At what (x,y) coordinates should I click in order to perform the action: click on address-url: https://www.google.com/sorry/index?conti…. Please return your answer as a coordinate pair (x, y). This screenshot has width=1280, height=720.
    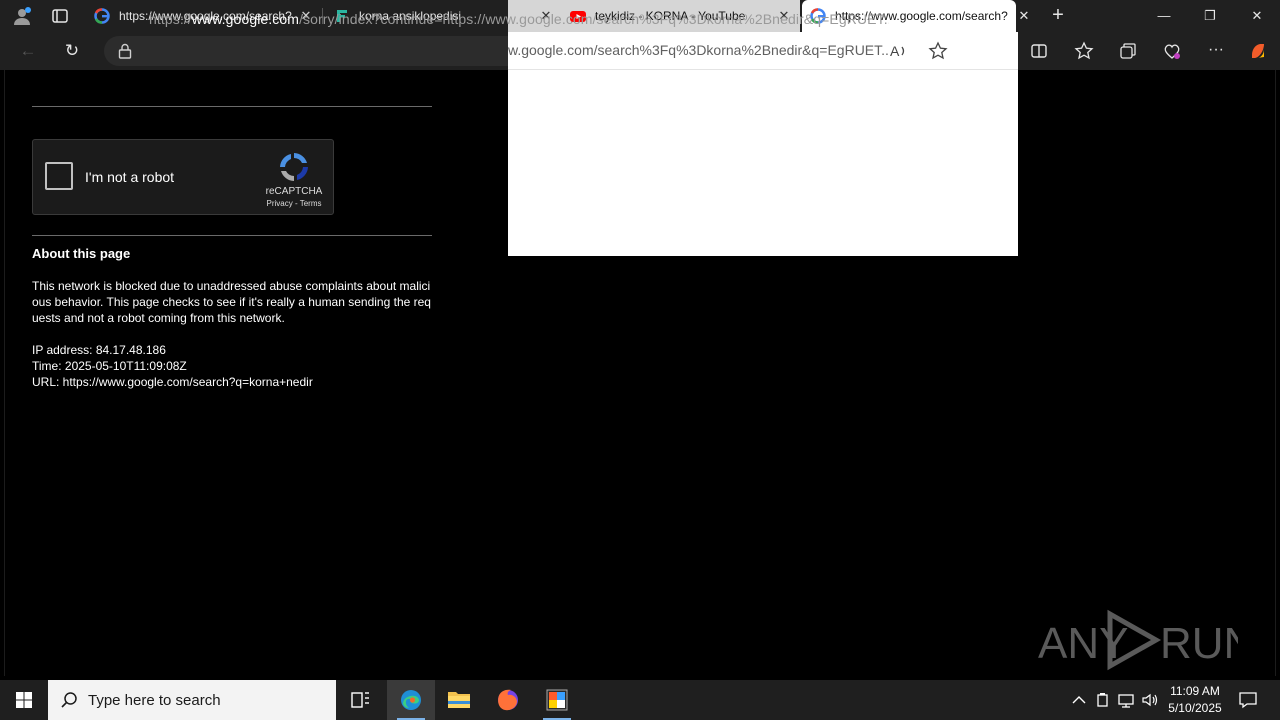
    Looking at the image, I should click on (519, 19).